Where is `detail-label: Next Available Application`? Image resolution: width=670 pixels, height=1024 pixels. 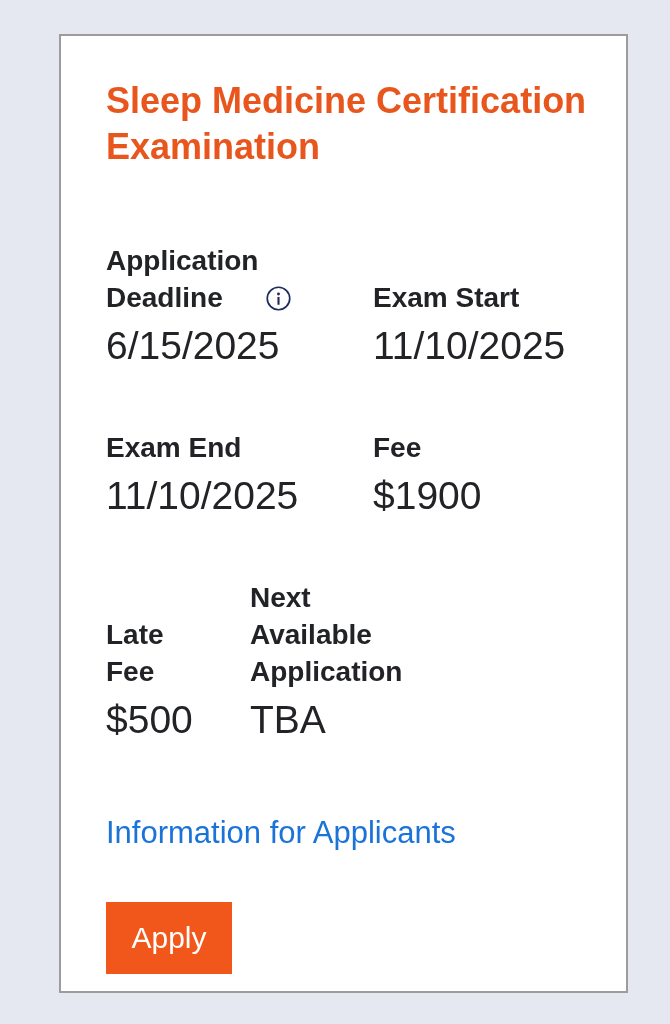 detail-label: Next Available Application is located at coordinates (327, 635).